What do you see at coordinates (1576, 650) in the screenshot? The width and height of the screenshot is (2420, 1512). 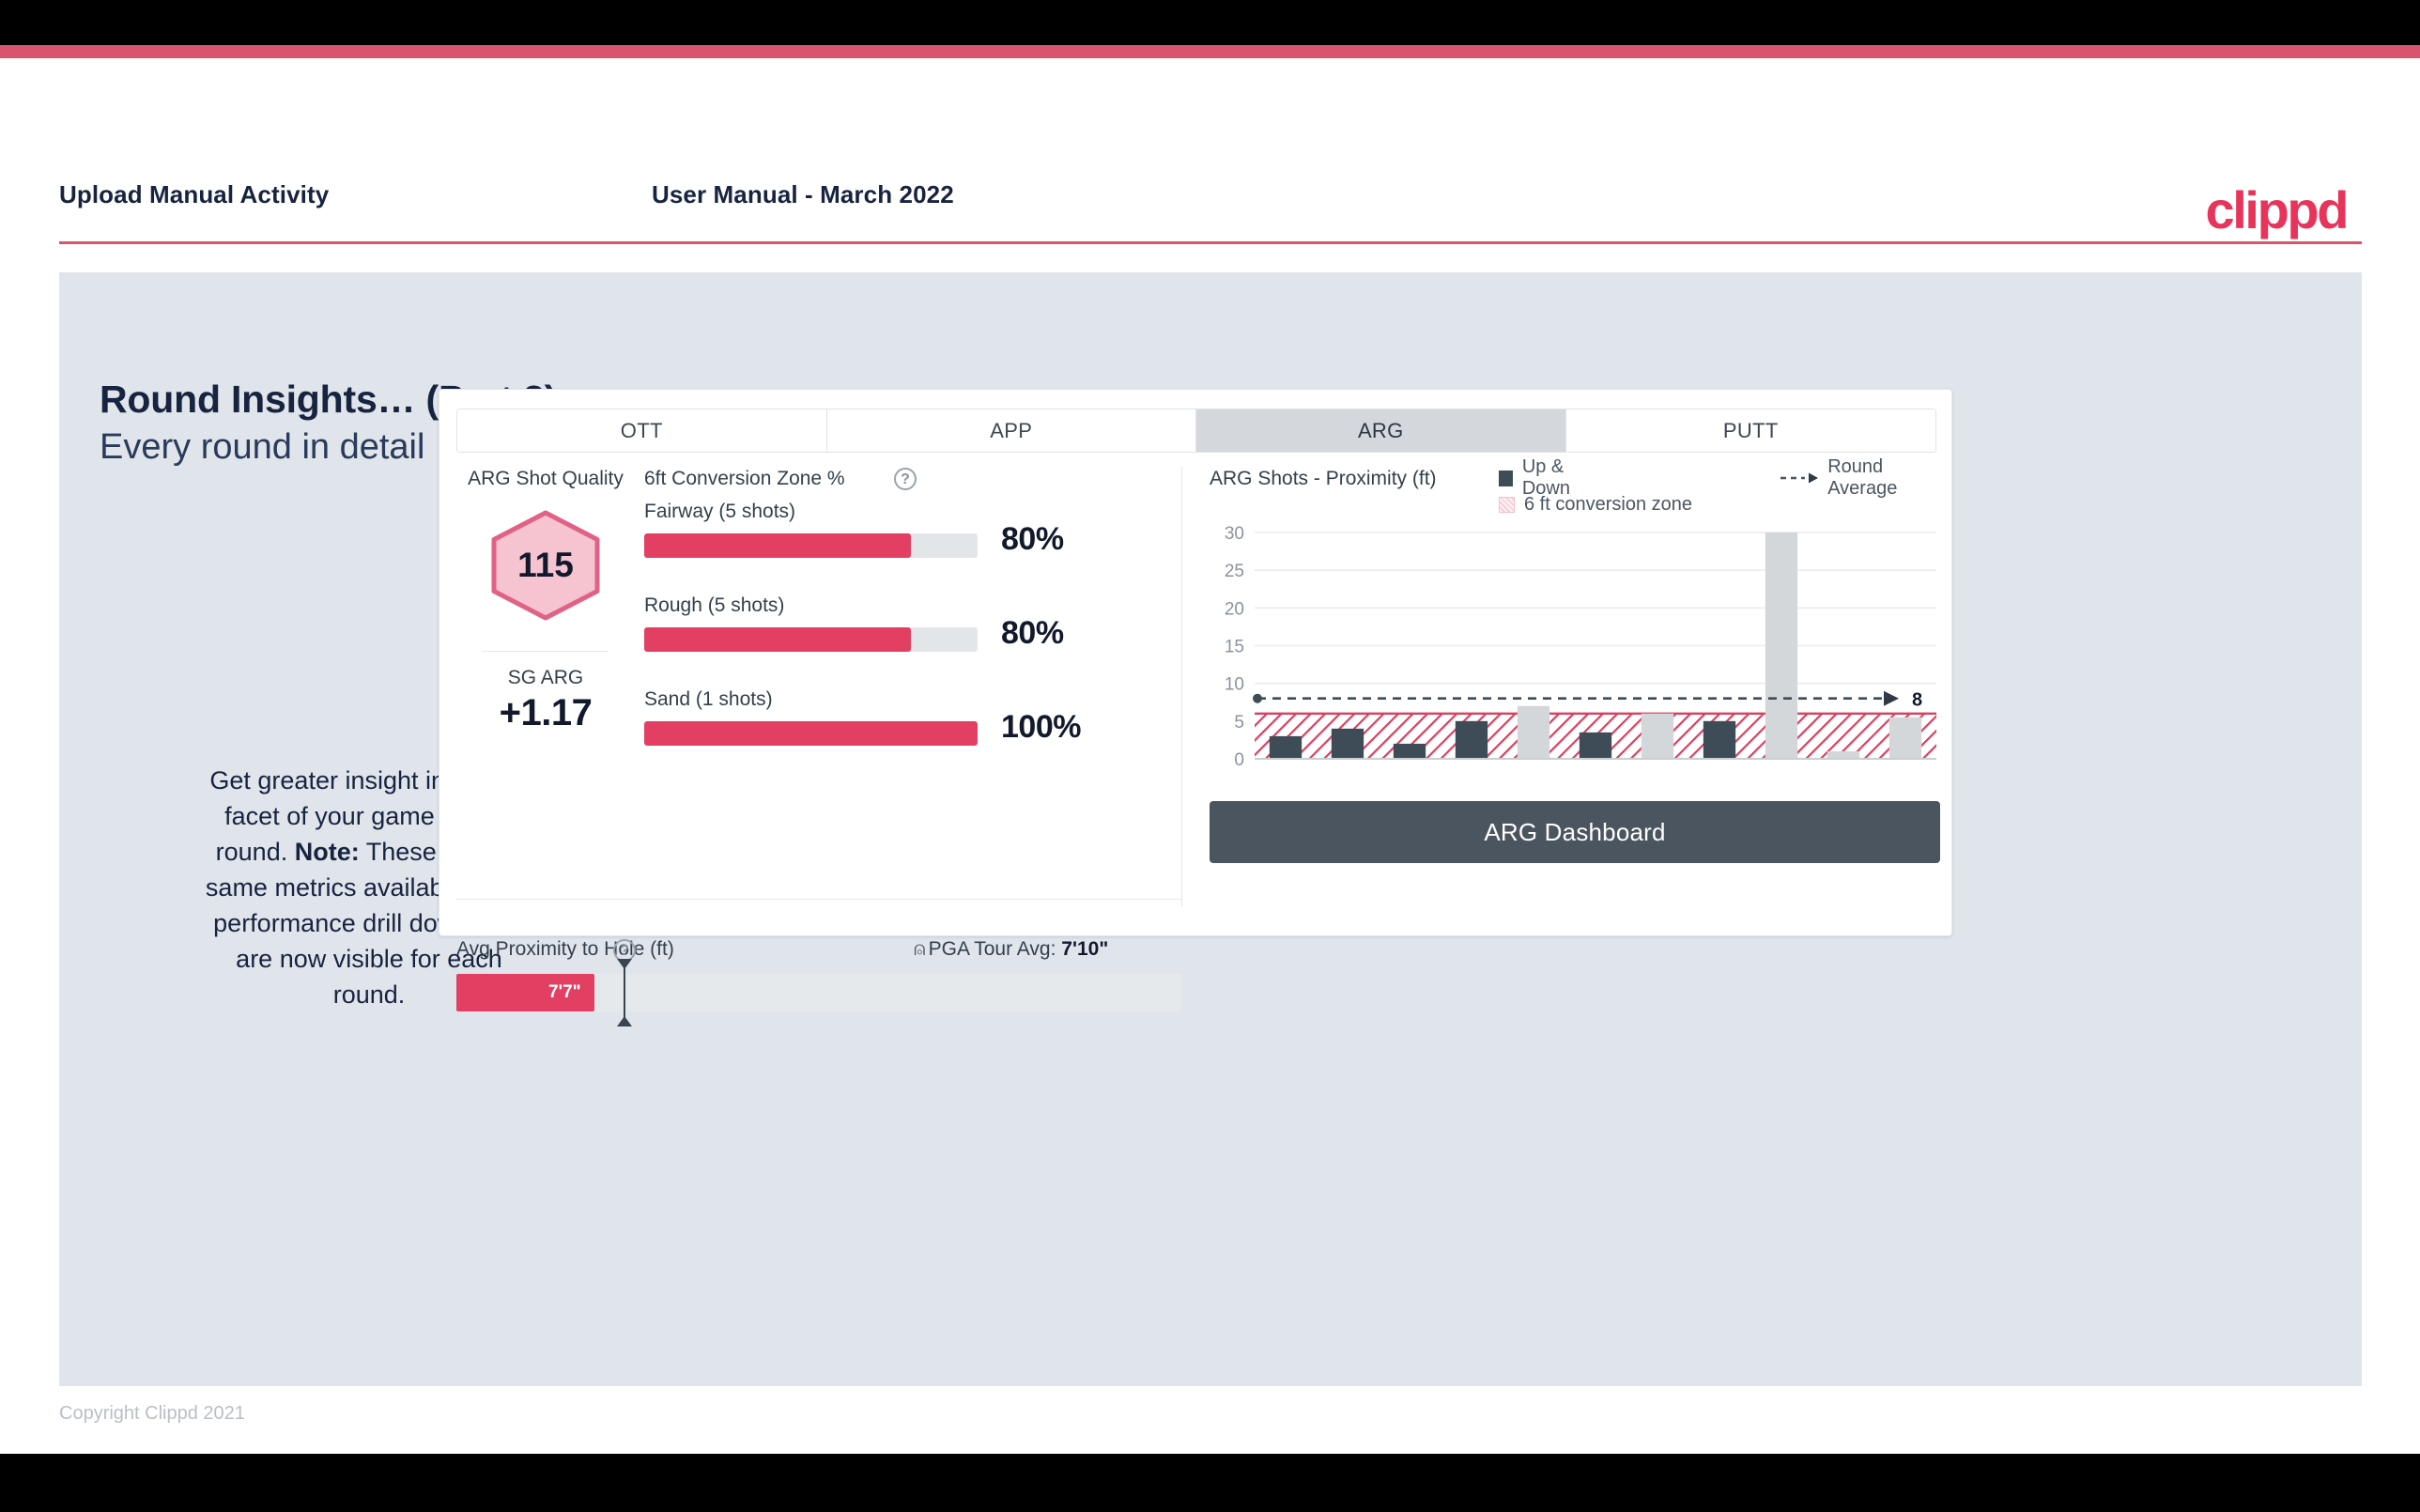 I see `arg-proximity-bar-chart: 0 5 10 15 20 25 30 8` at bounding box center [1576, 650].